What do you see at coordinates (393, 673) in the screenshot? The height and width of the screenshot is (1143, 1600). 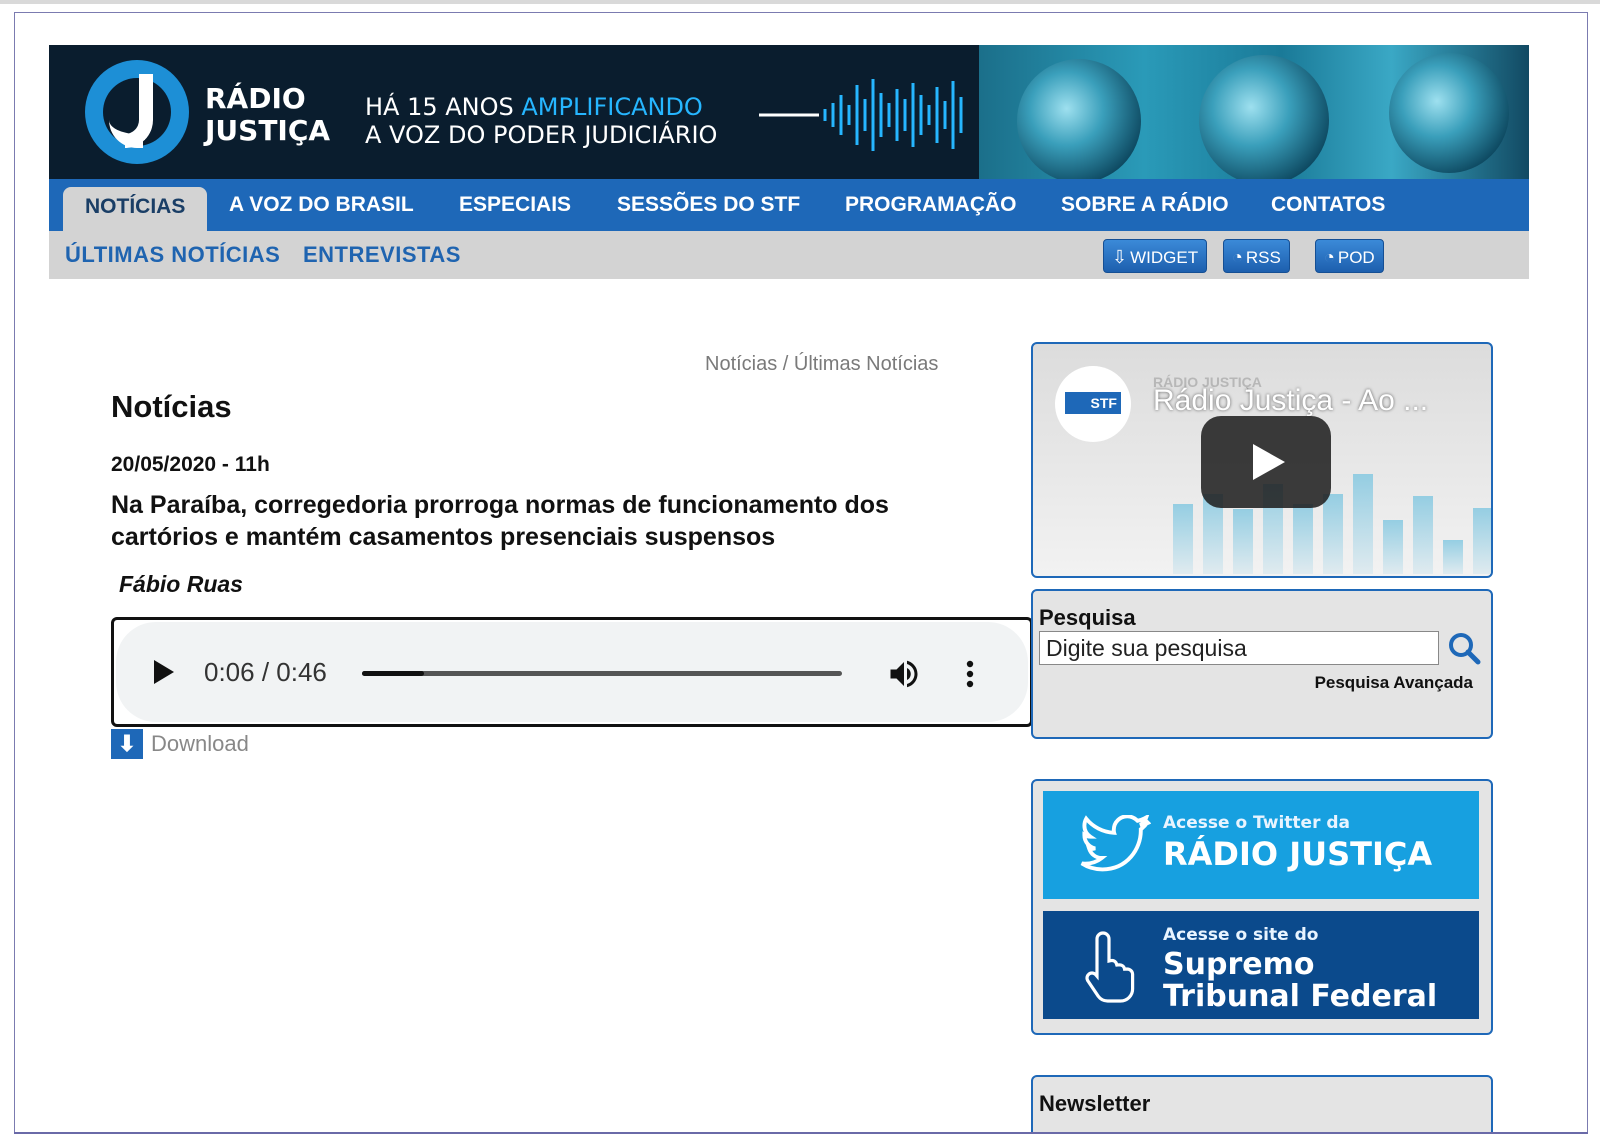 I see `audio-progress-fill` at bounding box center [393, 673].